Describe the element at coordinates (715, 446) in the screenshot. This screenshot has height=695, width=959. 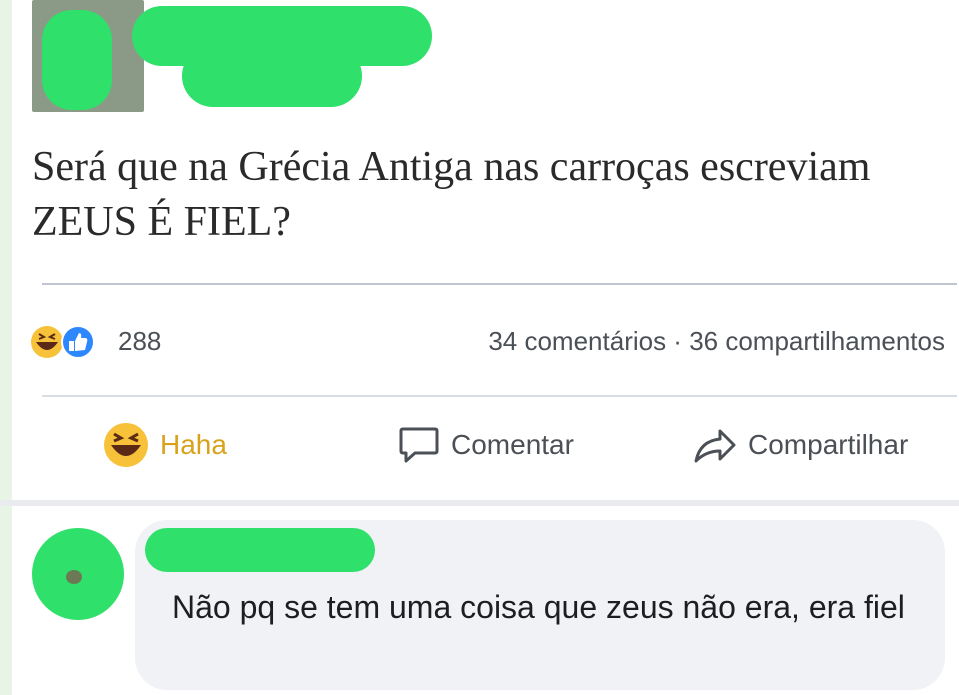
I see `share-arrow-icon` at that location.